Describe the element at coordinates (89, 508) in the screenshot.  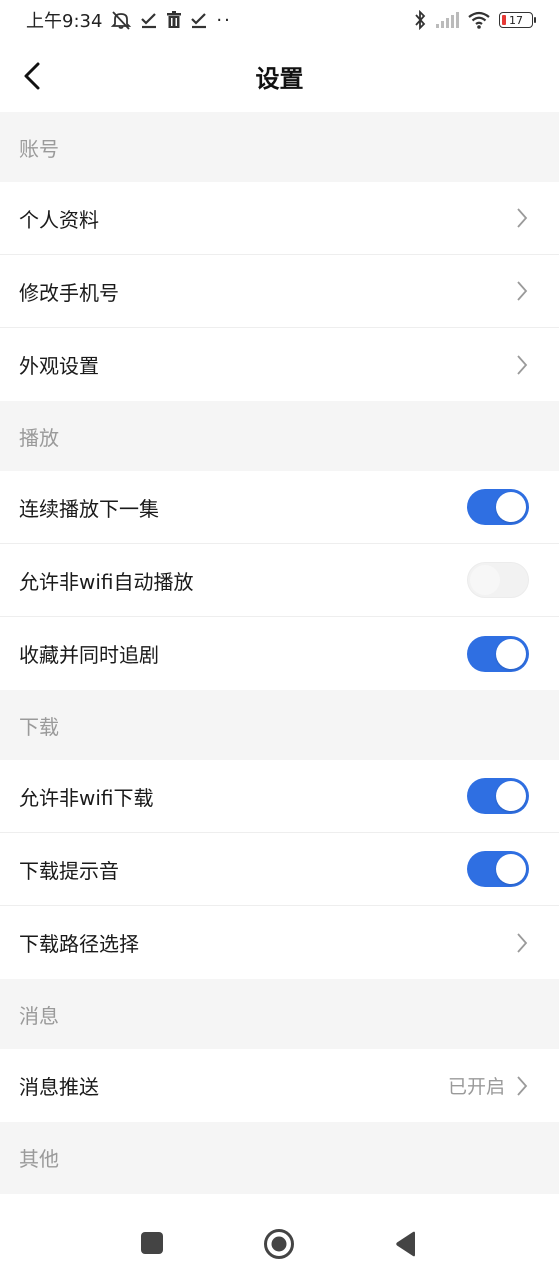
I see `row-label: 连续播放下一集` at that location.